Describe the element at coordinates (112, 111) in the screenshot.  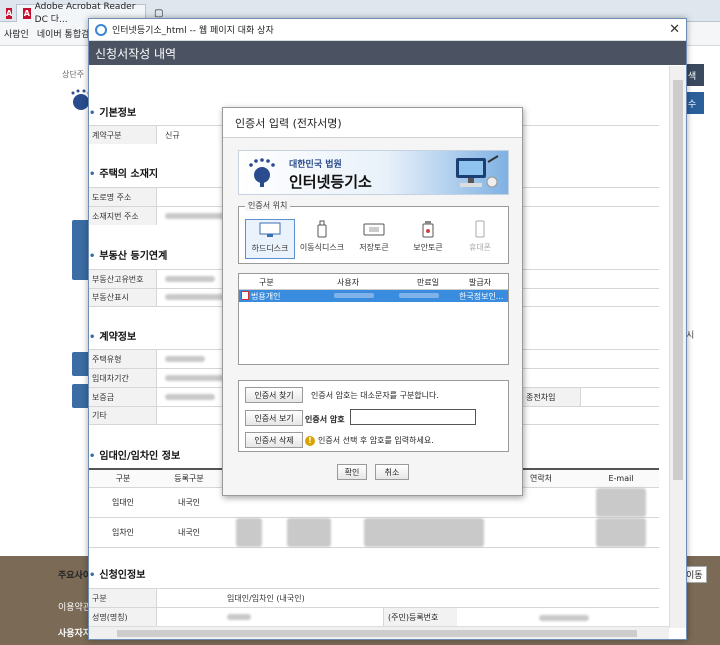
I see `section-title: 기본정보` at that location.